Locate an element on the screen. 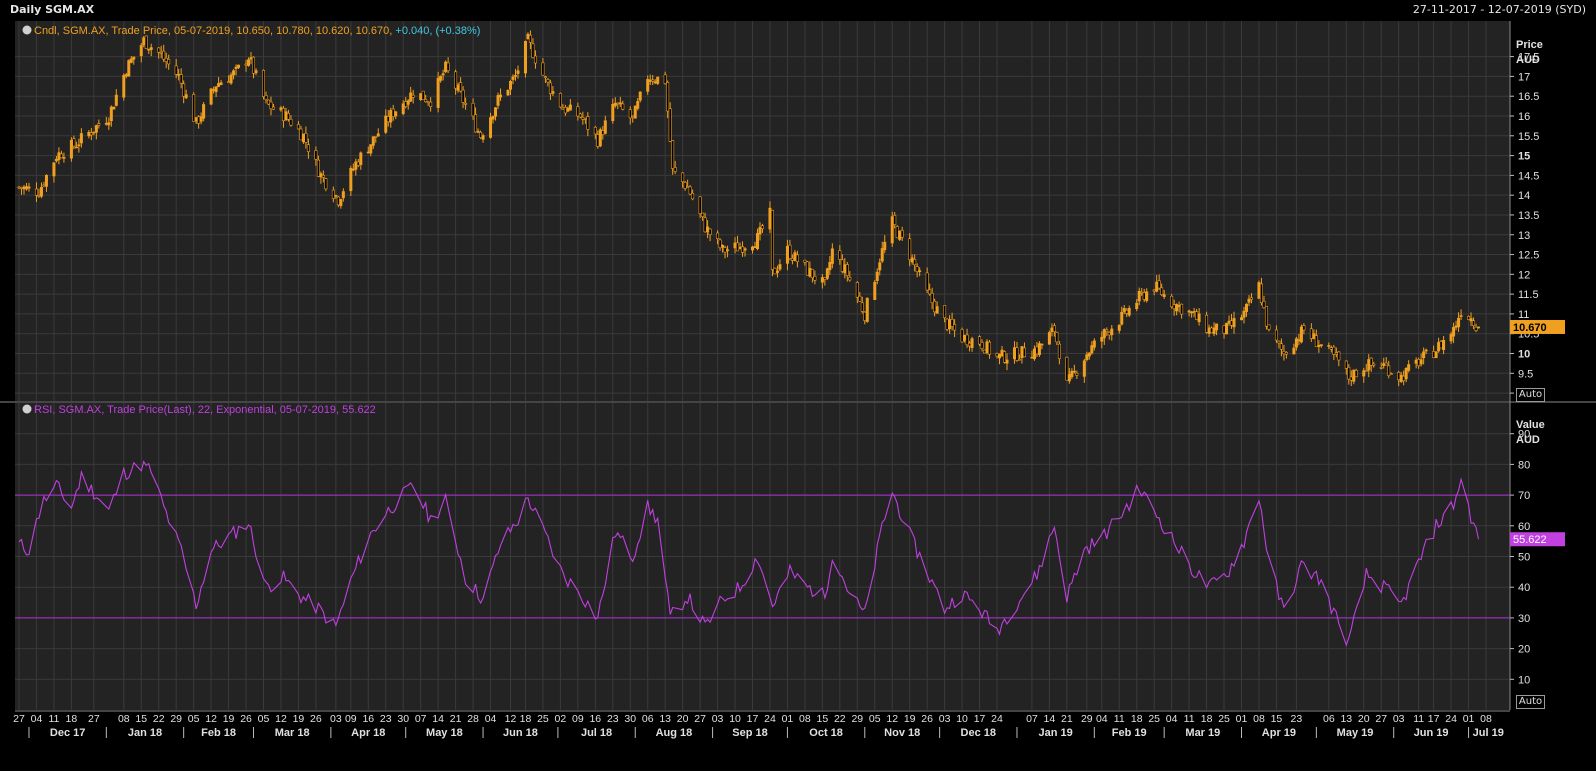 The width and height of the screenshot is (1596, 771). x-day-label: 11 is located at coordinates (1189, 719).